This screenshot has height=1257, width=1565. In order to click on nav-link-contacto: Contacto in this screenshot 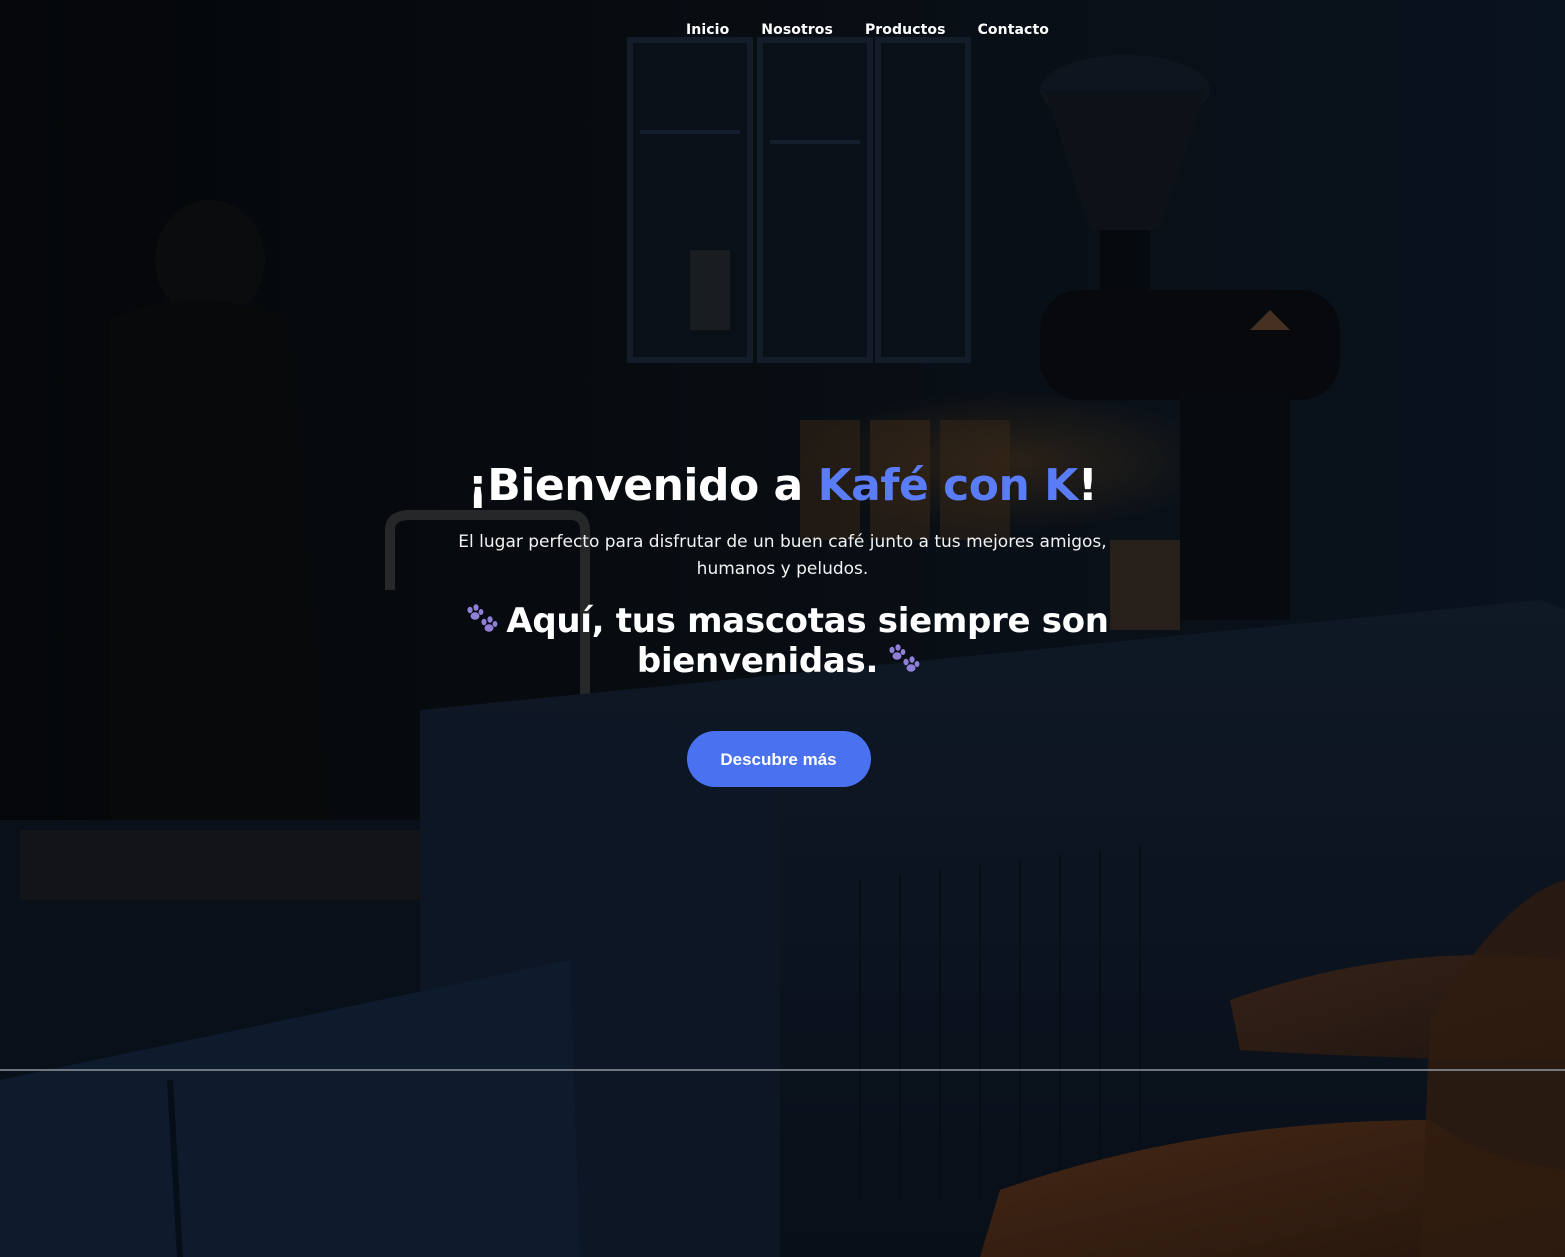, I will do `click(1013, 30)`.